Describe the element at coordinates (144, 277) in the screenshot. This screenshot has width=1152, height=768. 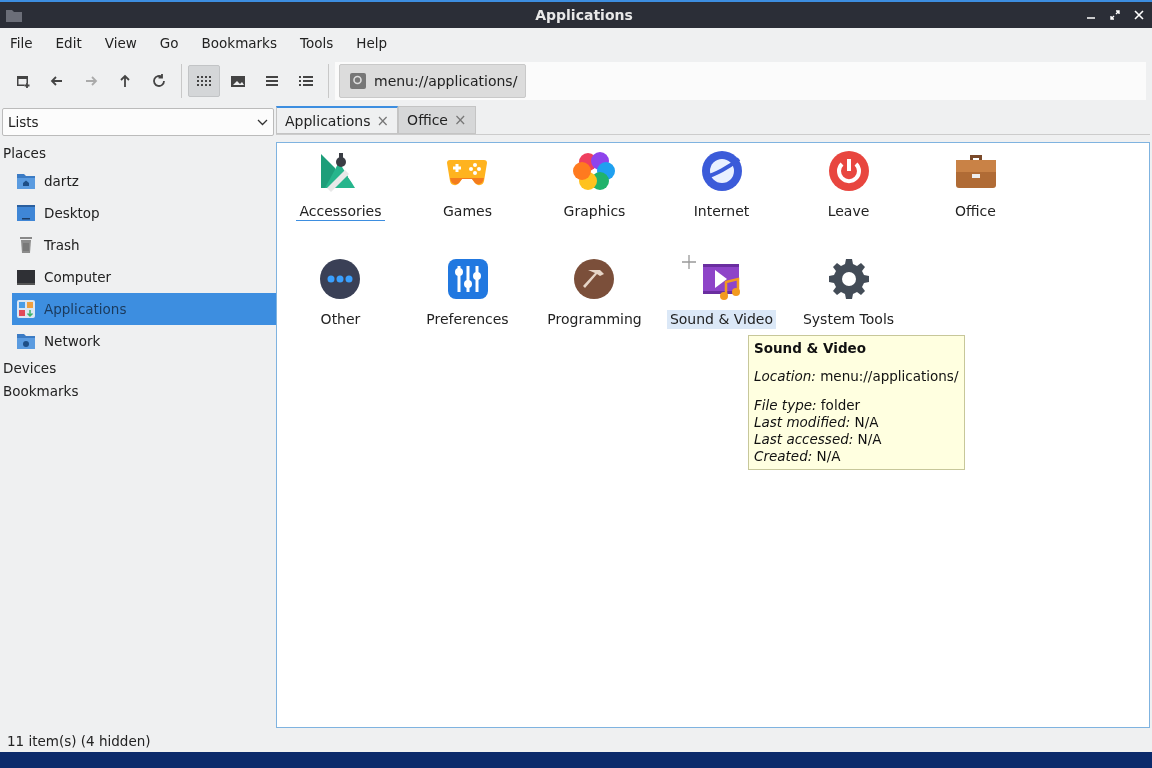
I see `sidebar-item: Computer` at that location.